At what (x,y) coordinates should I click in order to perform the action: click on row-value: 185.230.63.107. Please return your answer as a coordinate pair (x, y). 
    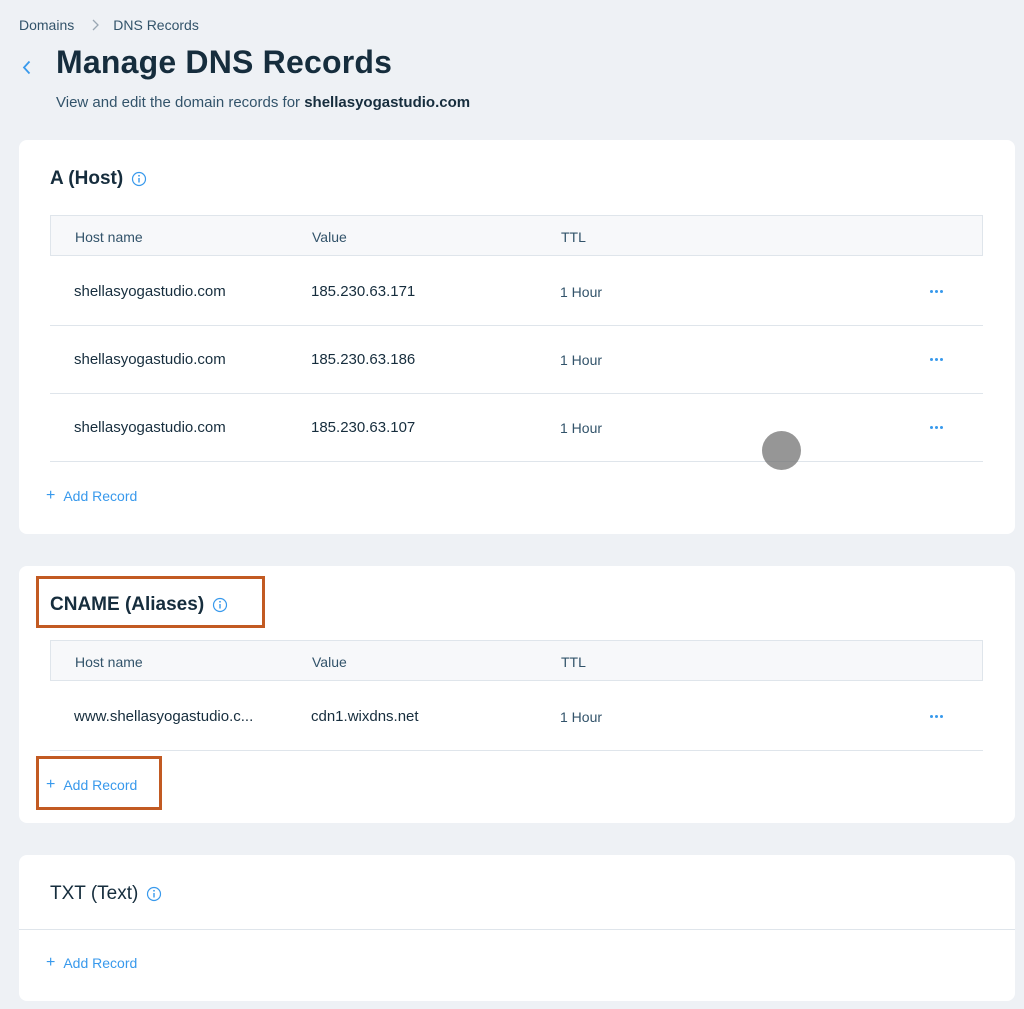
    Looking at the image, I should click on (363, 427).